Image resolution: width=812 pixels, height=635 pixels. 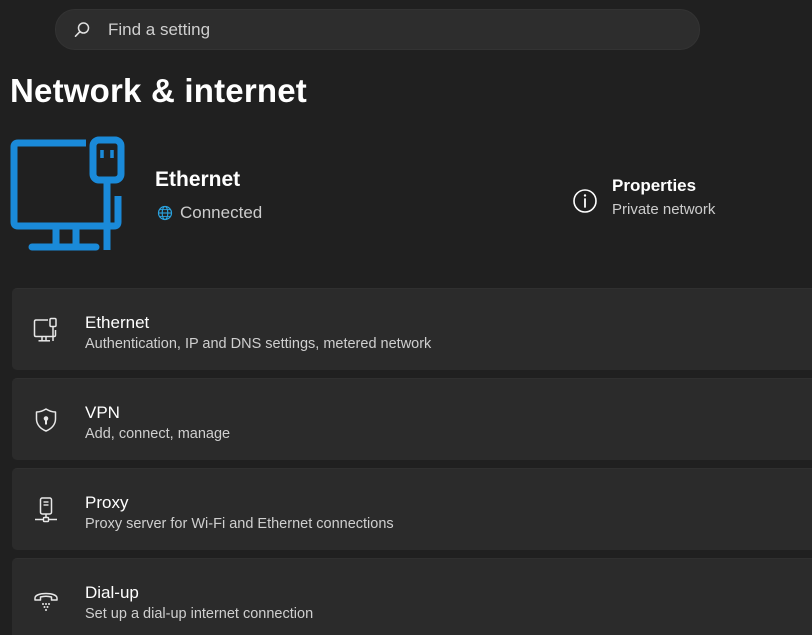 I want to click on dial-up-card-subtitle: Set up a dial-up internet connection, so click(x=199, y=614).